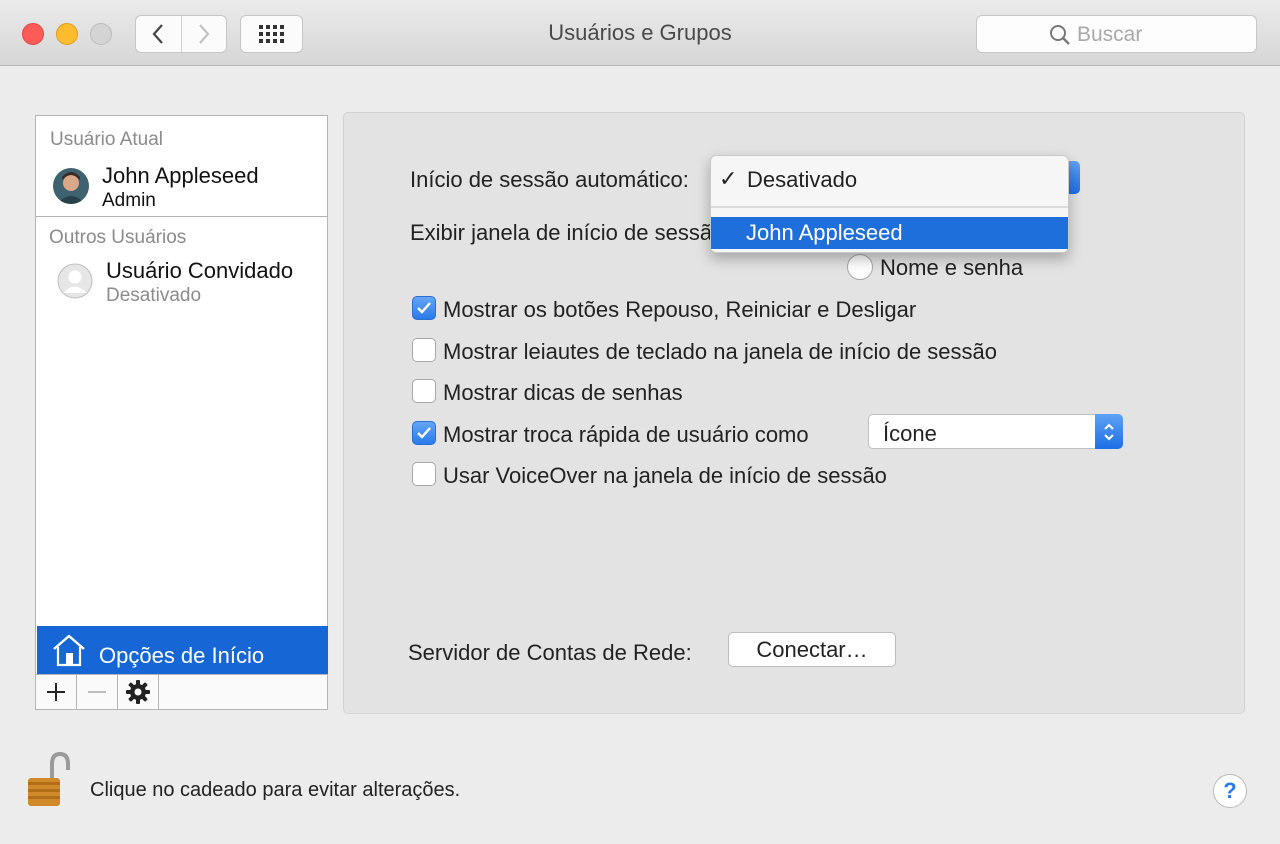 This screenshot has height=844, width=1280. I want to click on plus-icon, so click(56, 692).